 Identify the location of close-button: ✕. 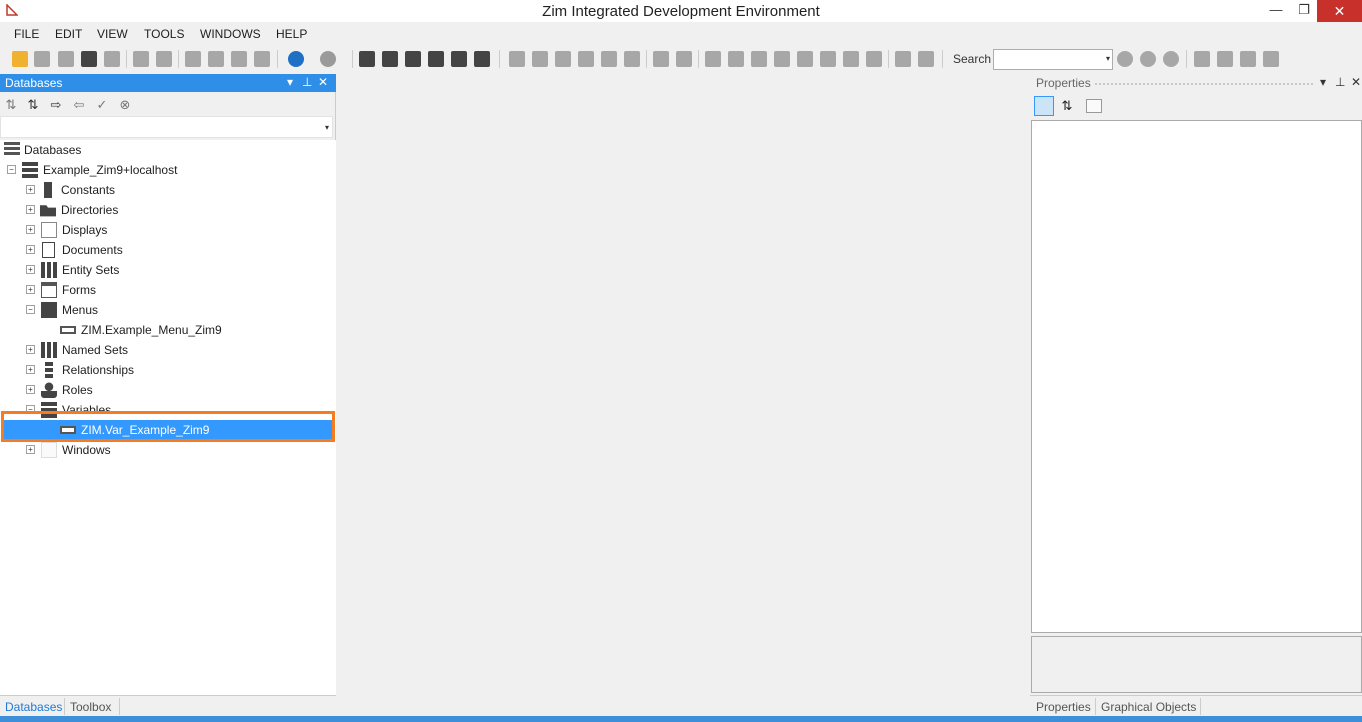
(1339, 11).